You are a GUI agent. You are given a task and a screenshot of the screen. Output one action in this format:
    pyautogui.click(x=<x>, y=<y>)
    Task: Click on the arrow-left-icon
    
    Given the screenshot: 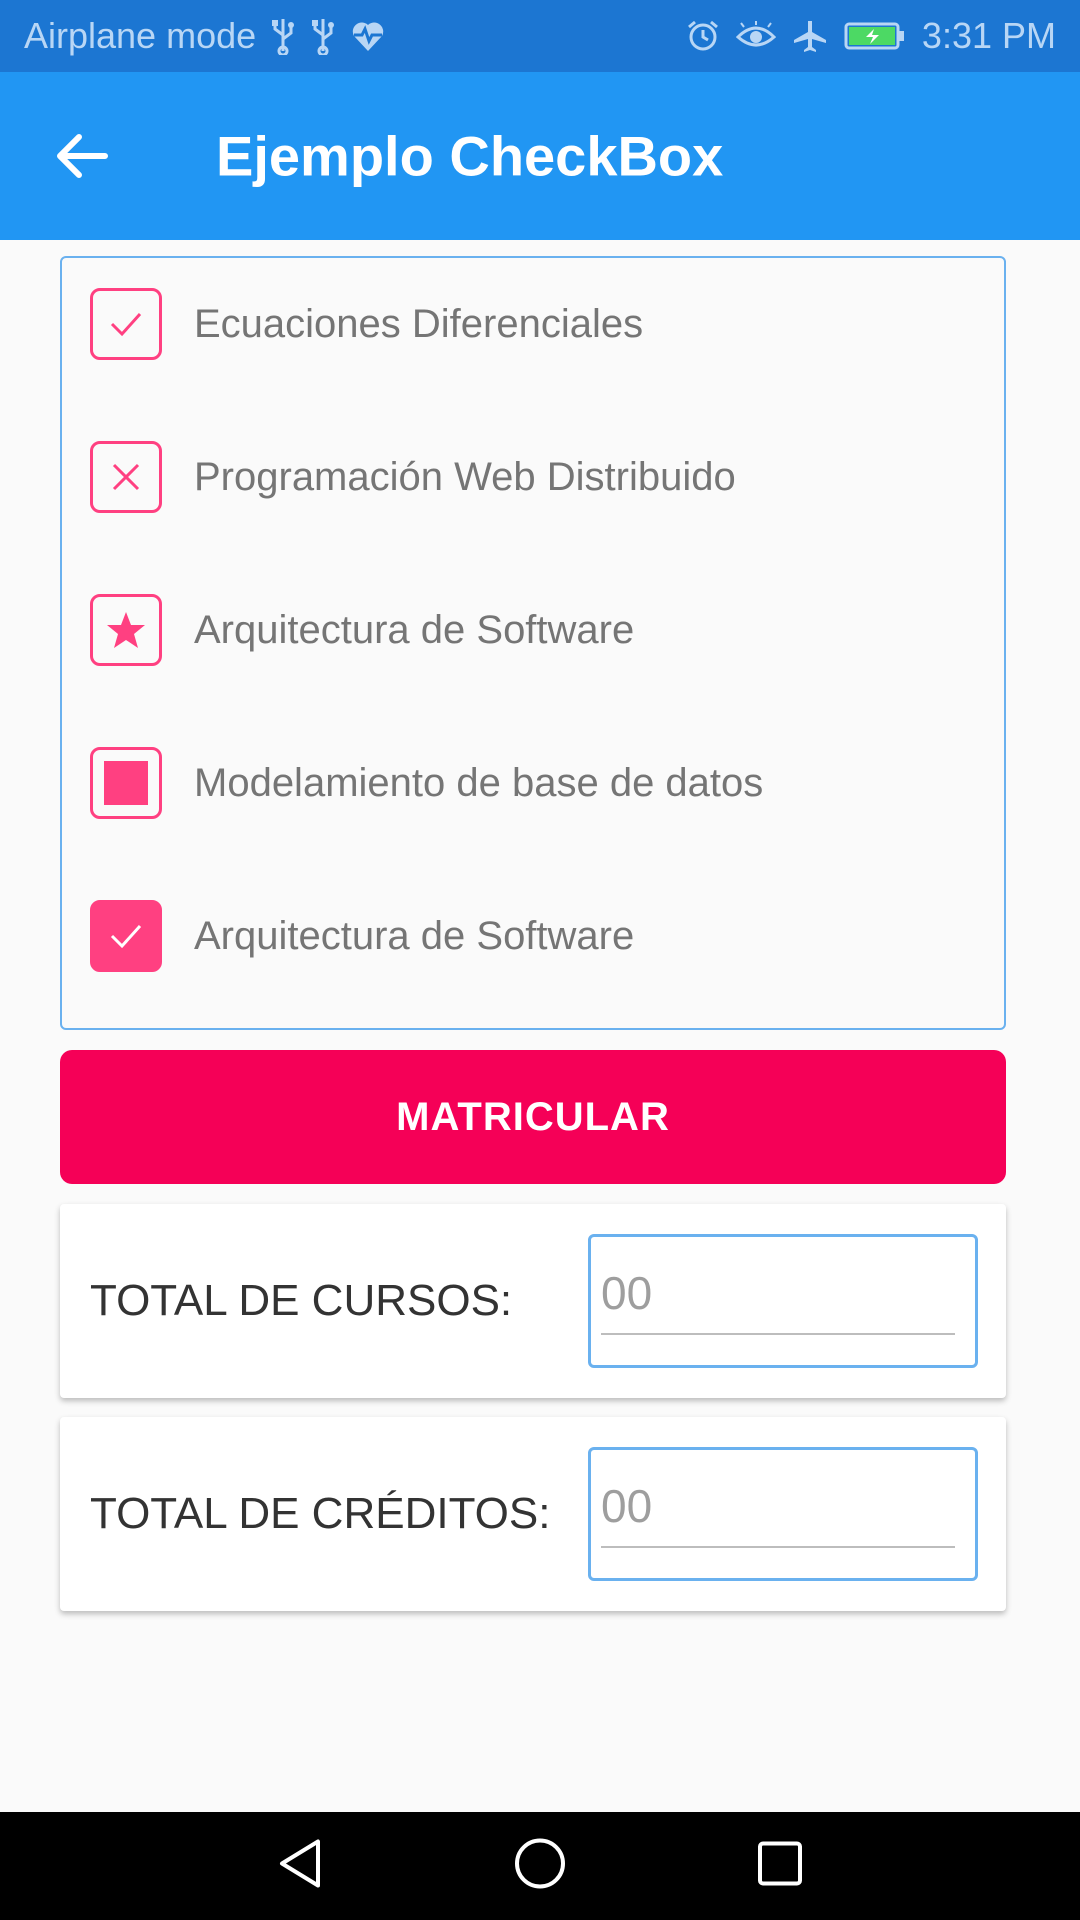 What is the action you would take?
    pyautogui.click(x=82, y=156)
    